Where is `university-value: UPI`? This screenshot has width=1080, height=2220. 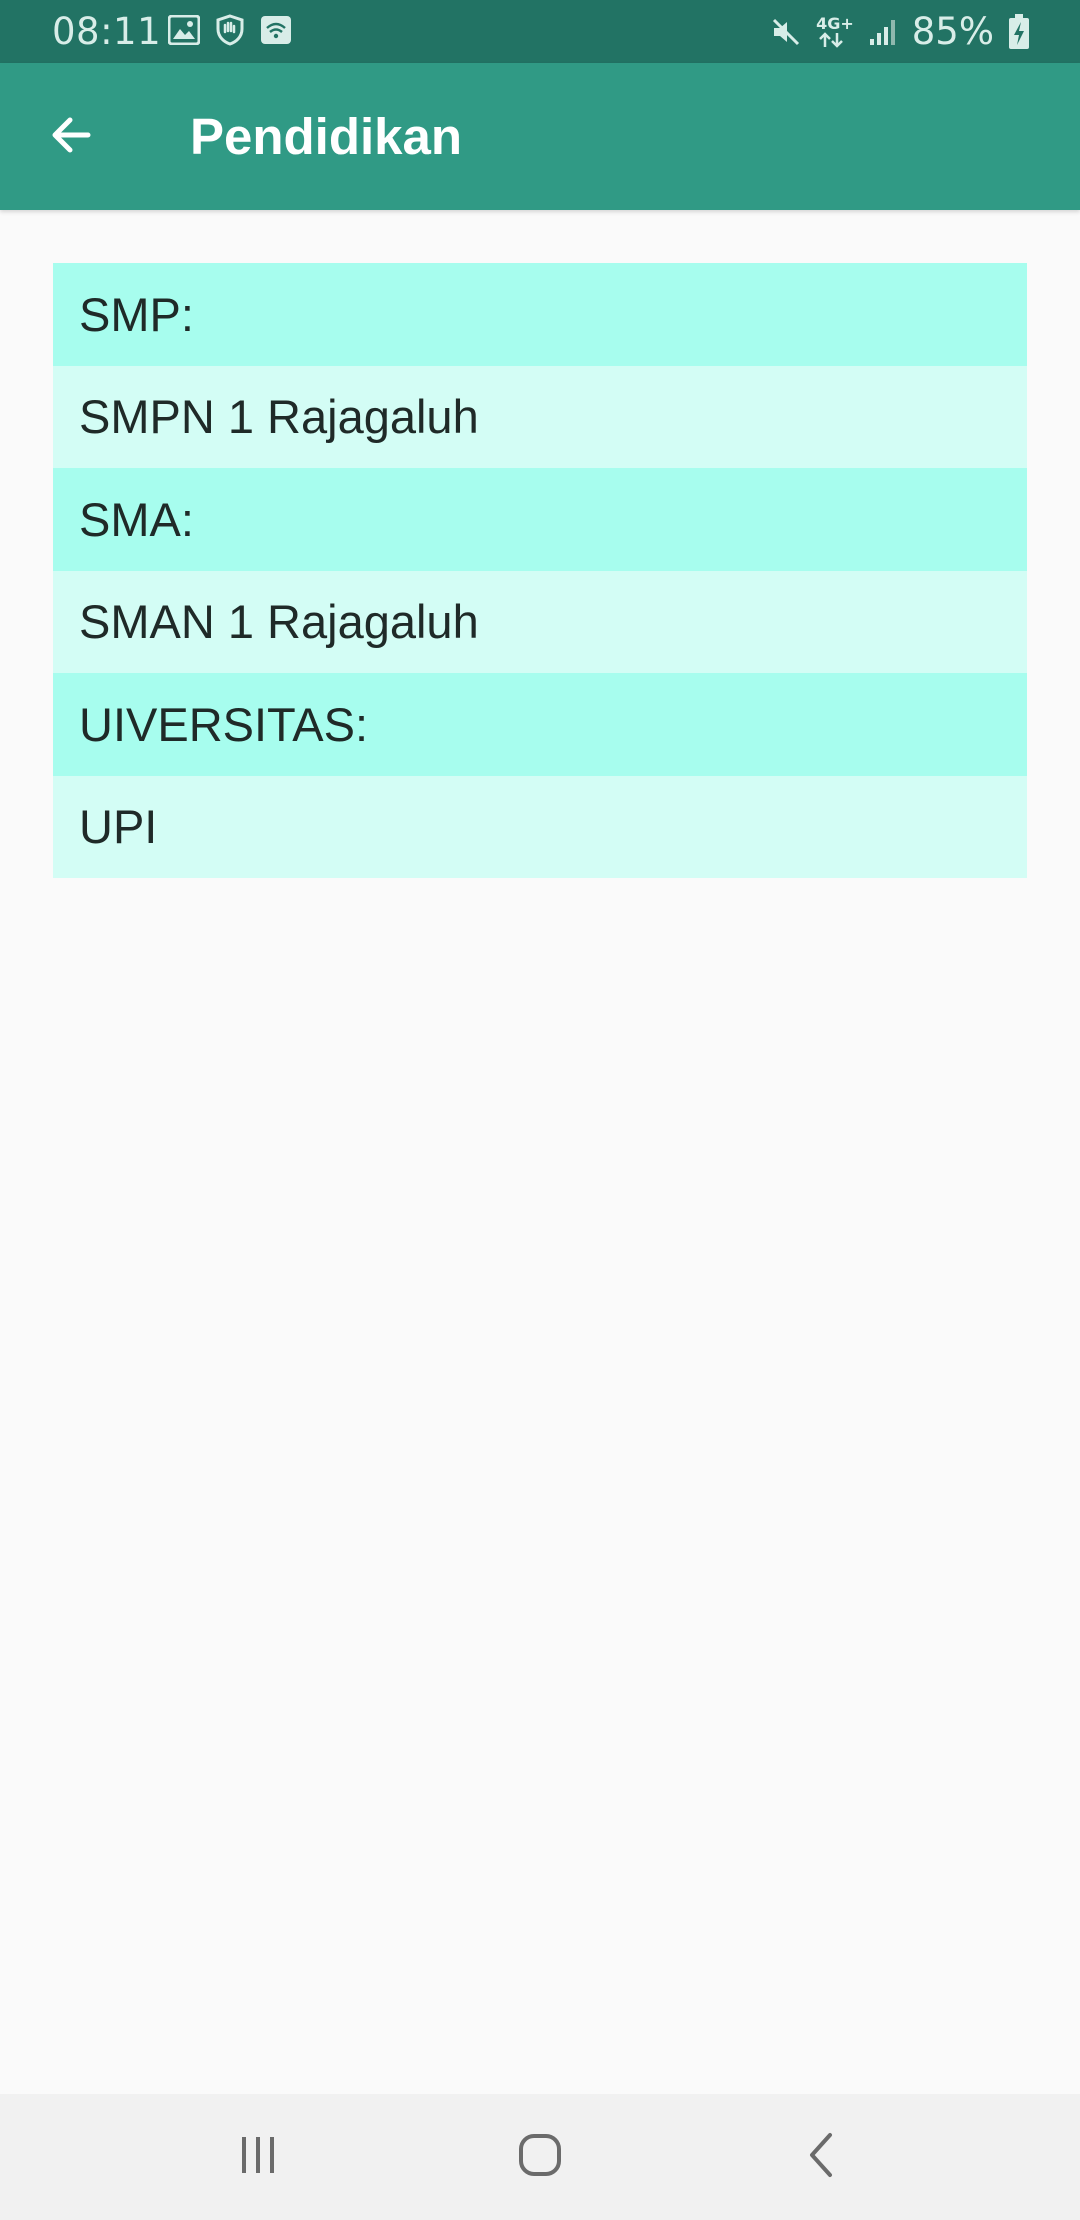
university-value: UPI is located at coordinates (540, 826).